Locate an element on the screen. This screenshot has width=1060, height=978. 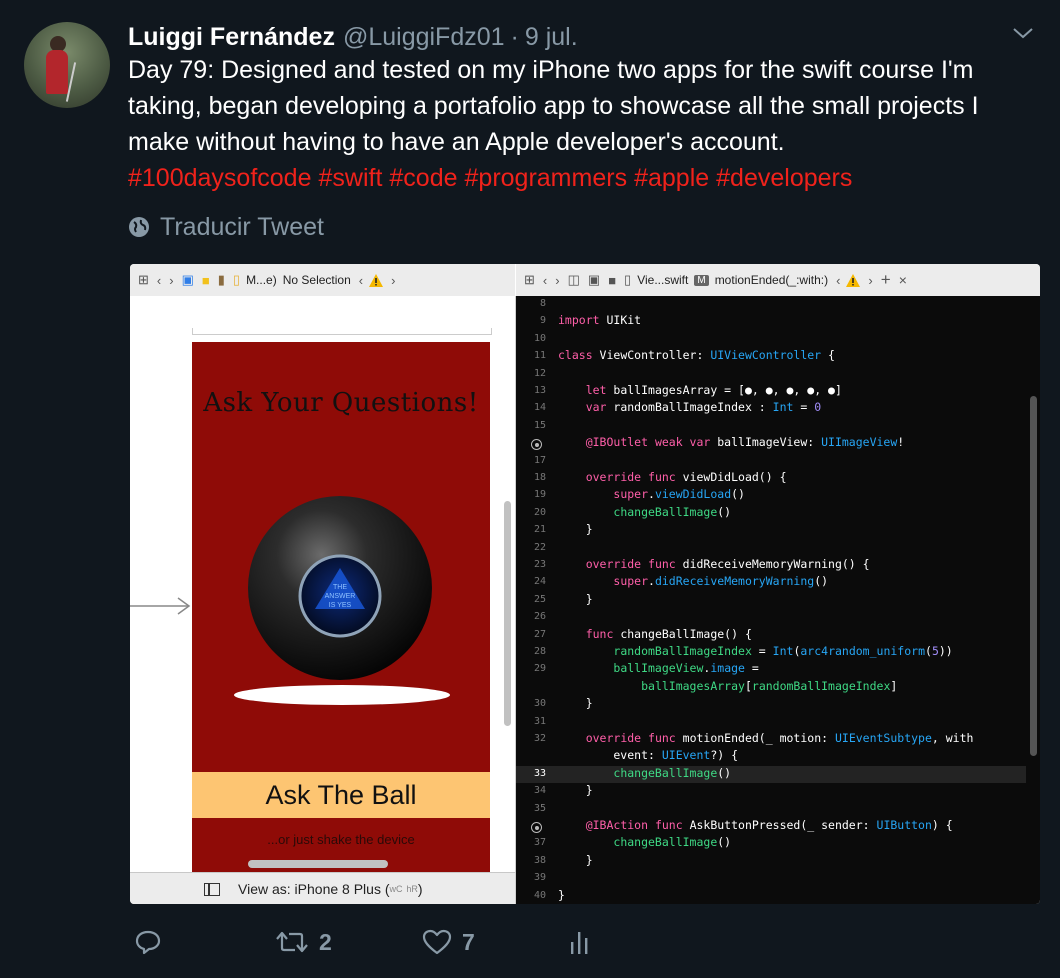
hashtag: #code is located at coordinates (423, 178).